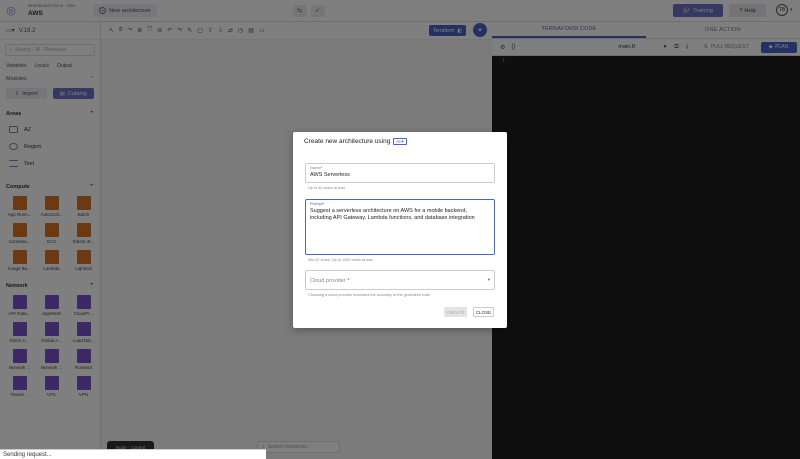 The height and width of the screenshot is (459, 800). What do you see at coordinates (400, 173) in the screenshot?
I see `name-field: Name* AWS Serverless` at bounding box center [400, 173].